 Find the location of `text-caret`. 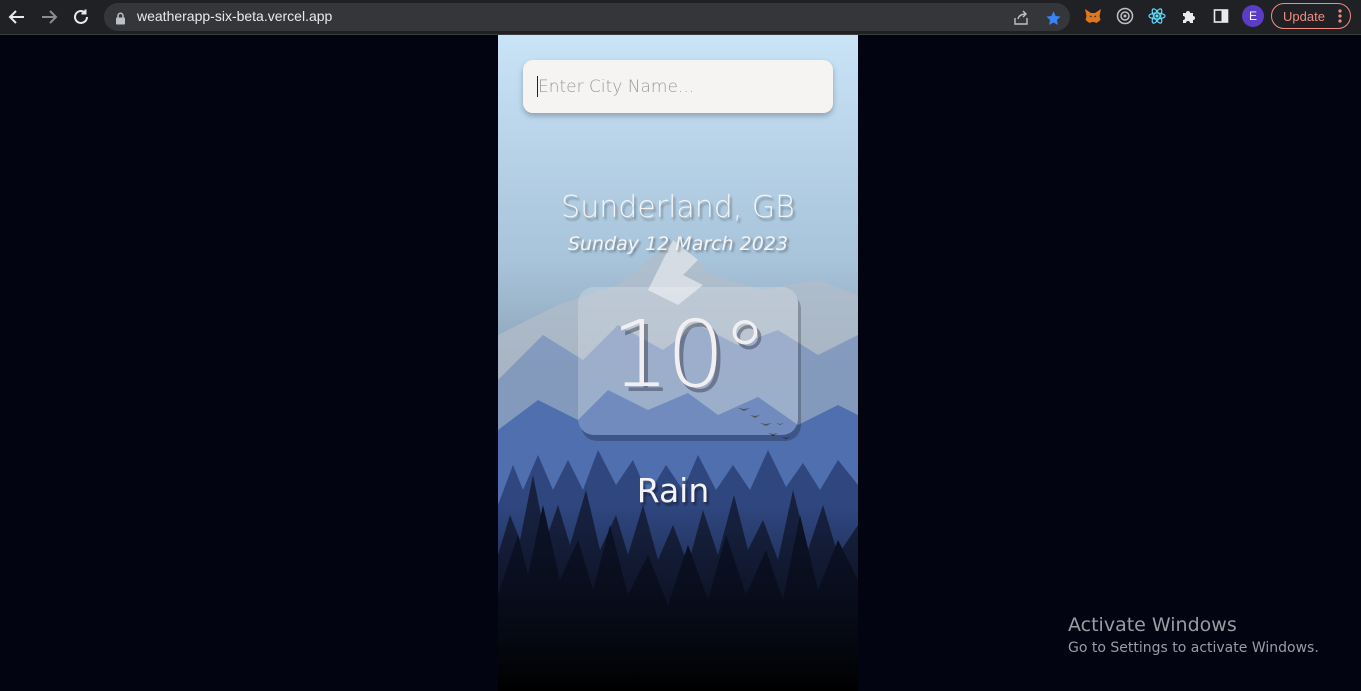

text-caret is located at coordinates (537, 86).